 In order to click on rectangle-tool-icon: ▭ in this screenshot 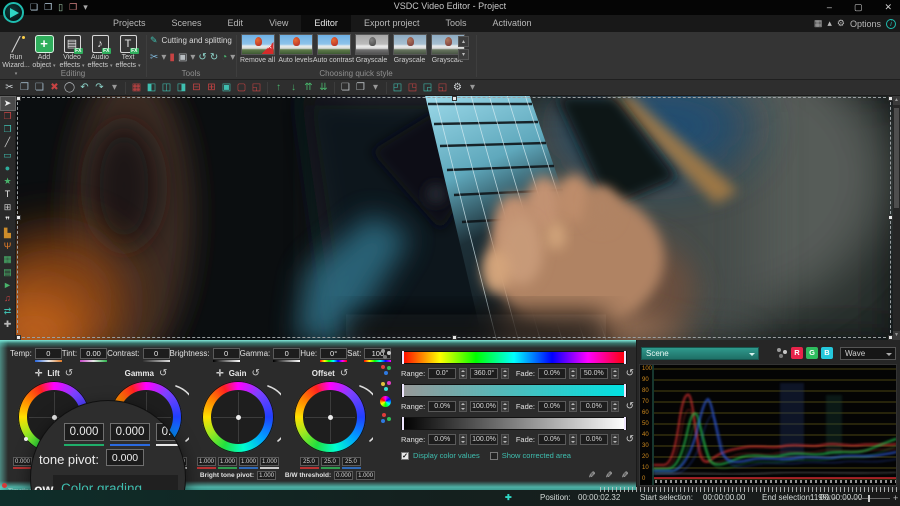, I will do `click(8, 155)`.